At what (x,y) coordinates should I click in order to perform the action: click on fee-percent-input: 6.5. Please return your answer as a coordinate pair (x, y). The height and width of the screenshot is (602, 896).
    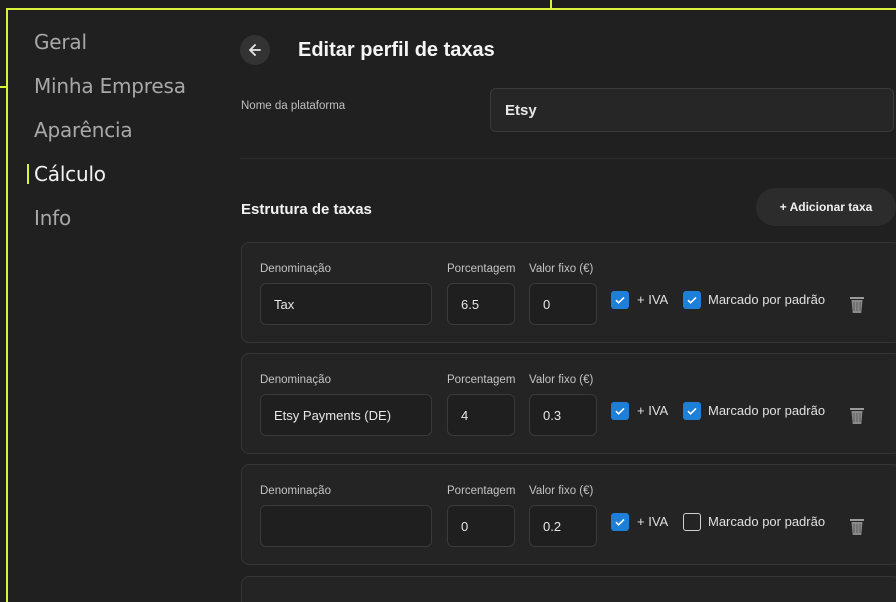
    Looking at the image, I should click on (481, 304).